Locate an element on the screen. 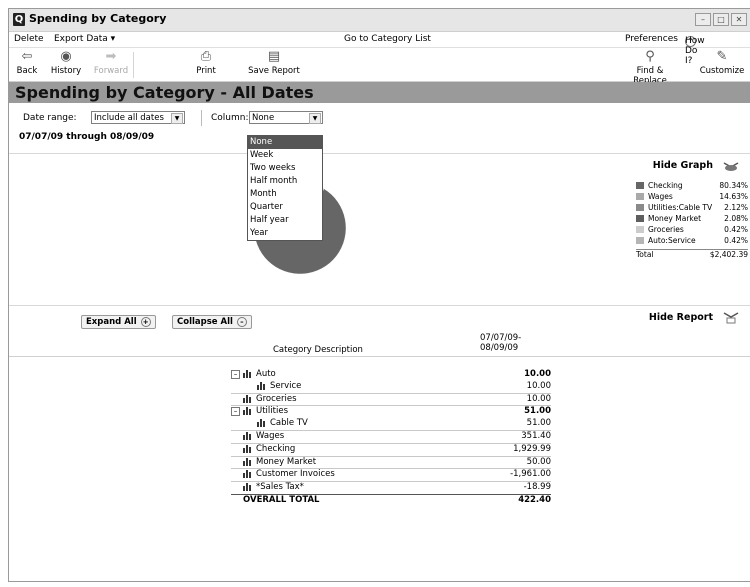 The width and height of the screenshot is (750, 587). table-row: Checking 1,929.99 is located at coordinates (391, 449).